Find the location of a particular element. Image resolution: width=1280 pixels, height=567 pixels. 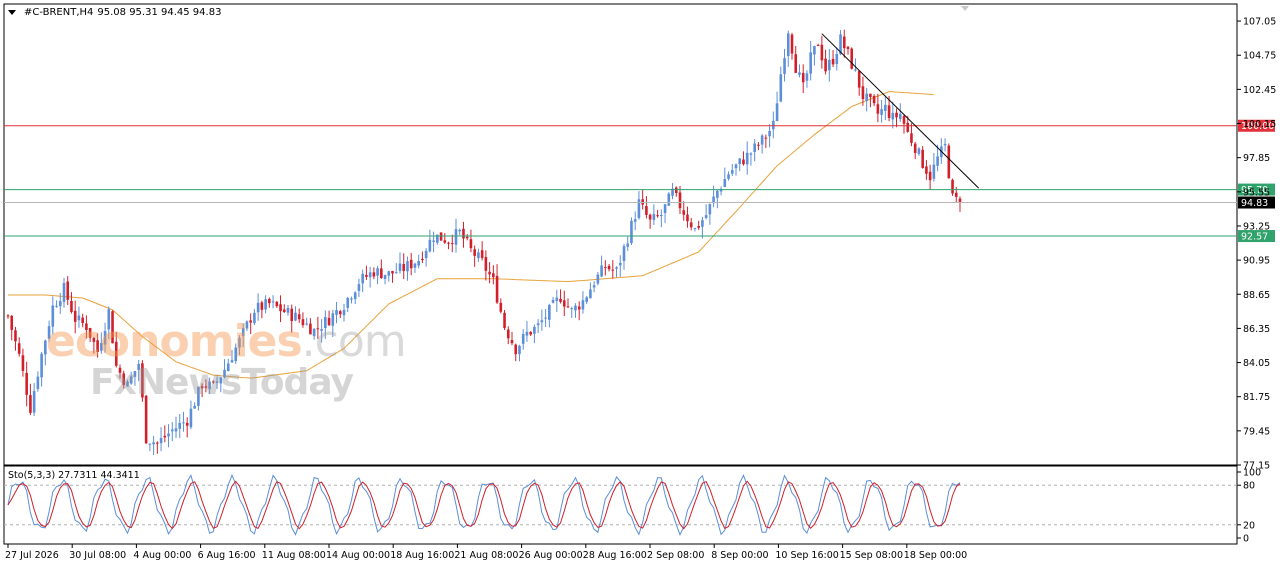

x-tick-label: 26 Aug 00:00 is located at coordinates (551, 555).